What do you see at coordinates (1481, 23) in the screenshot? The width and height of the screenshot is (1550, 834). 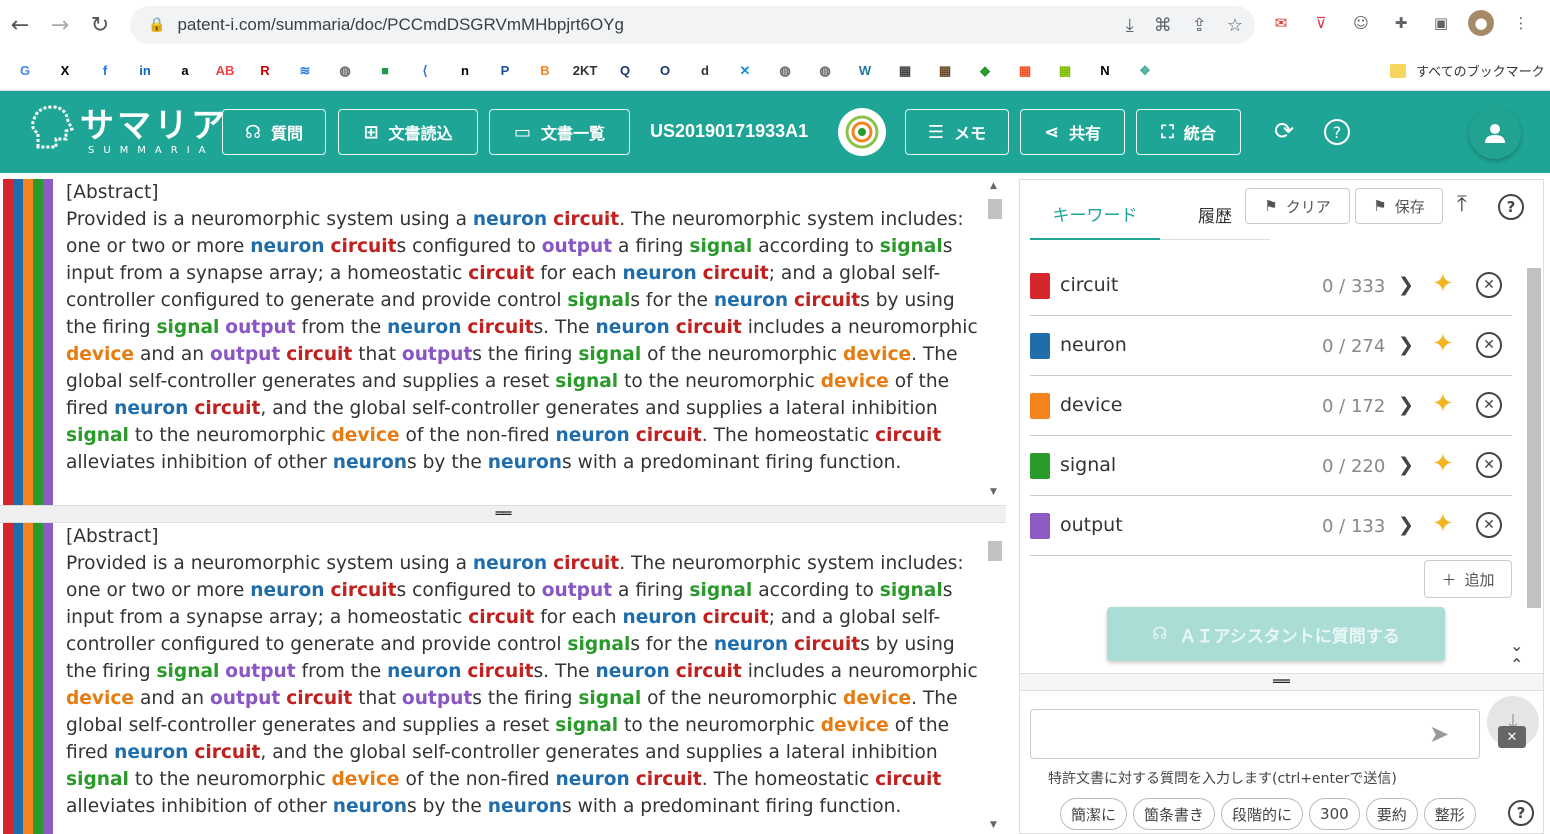 I see `profile-avatar: ●` at bounding box center [1481, 23].